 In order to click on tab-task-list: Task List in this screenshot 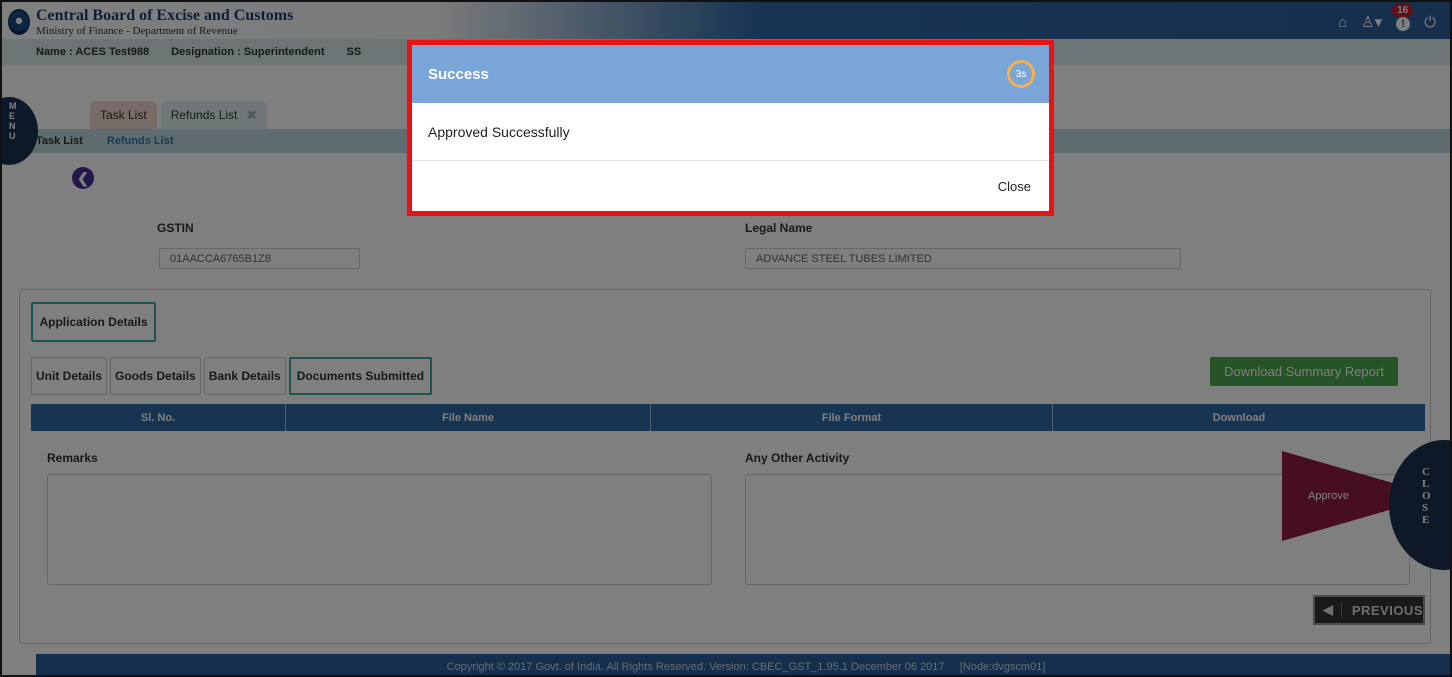, I will do `click(123, 115)`.